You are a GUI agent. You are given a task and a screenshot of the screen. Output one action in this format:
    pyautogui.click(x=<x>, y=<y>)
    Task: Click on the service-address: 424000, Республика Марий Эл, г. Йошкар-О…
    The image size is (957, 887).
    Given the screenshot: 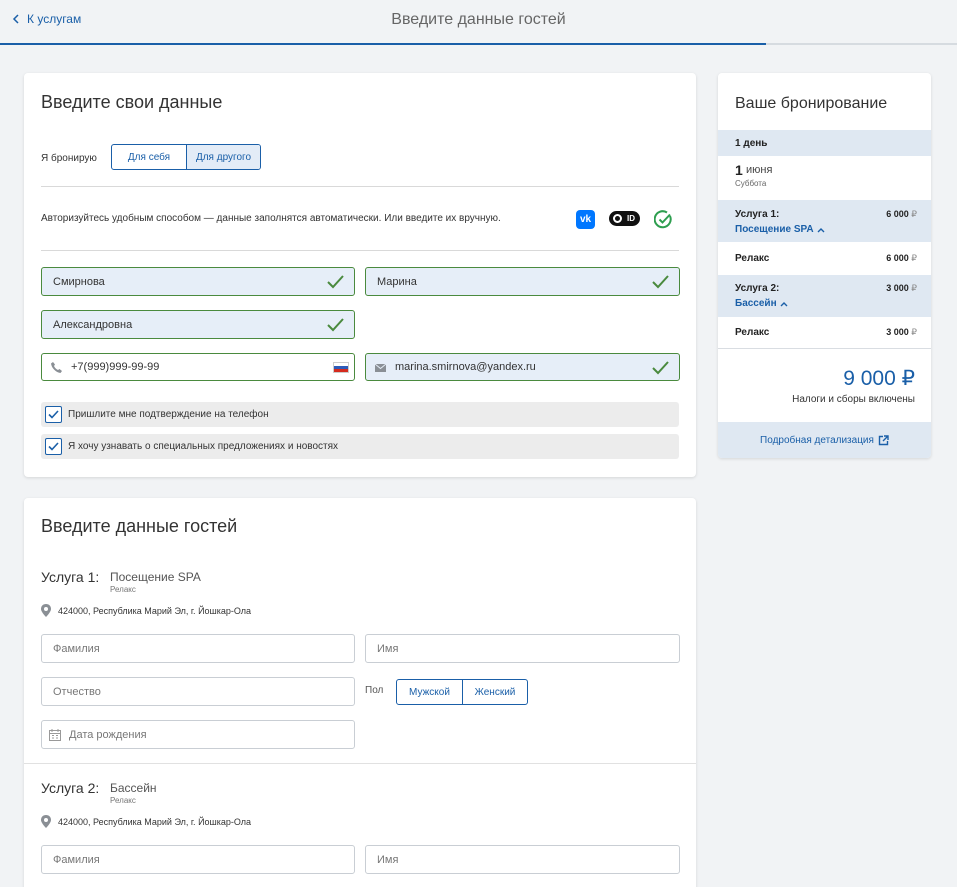 What is the action you would take?
    pyautogui.click(x=146, y=821)
    